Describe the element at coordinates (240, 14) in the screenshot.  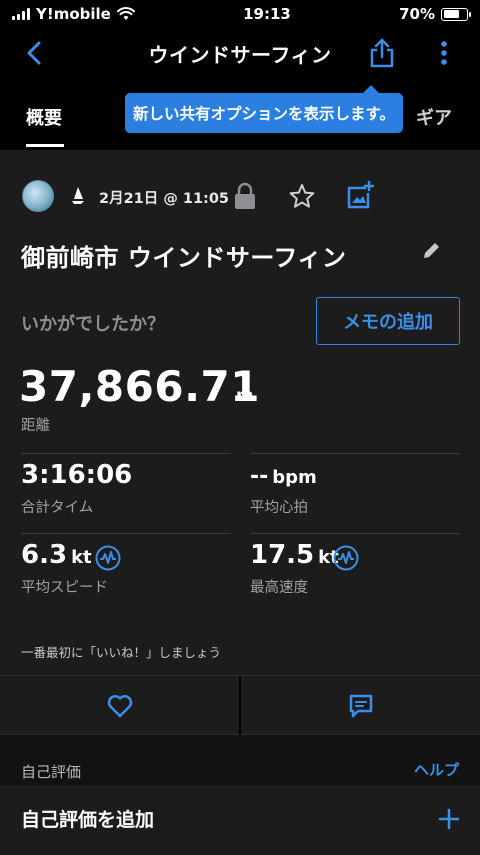
I see `status-bar: Y!mobile 19:13 70%` at that location.